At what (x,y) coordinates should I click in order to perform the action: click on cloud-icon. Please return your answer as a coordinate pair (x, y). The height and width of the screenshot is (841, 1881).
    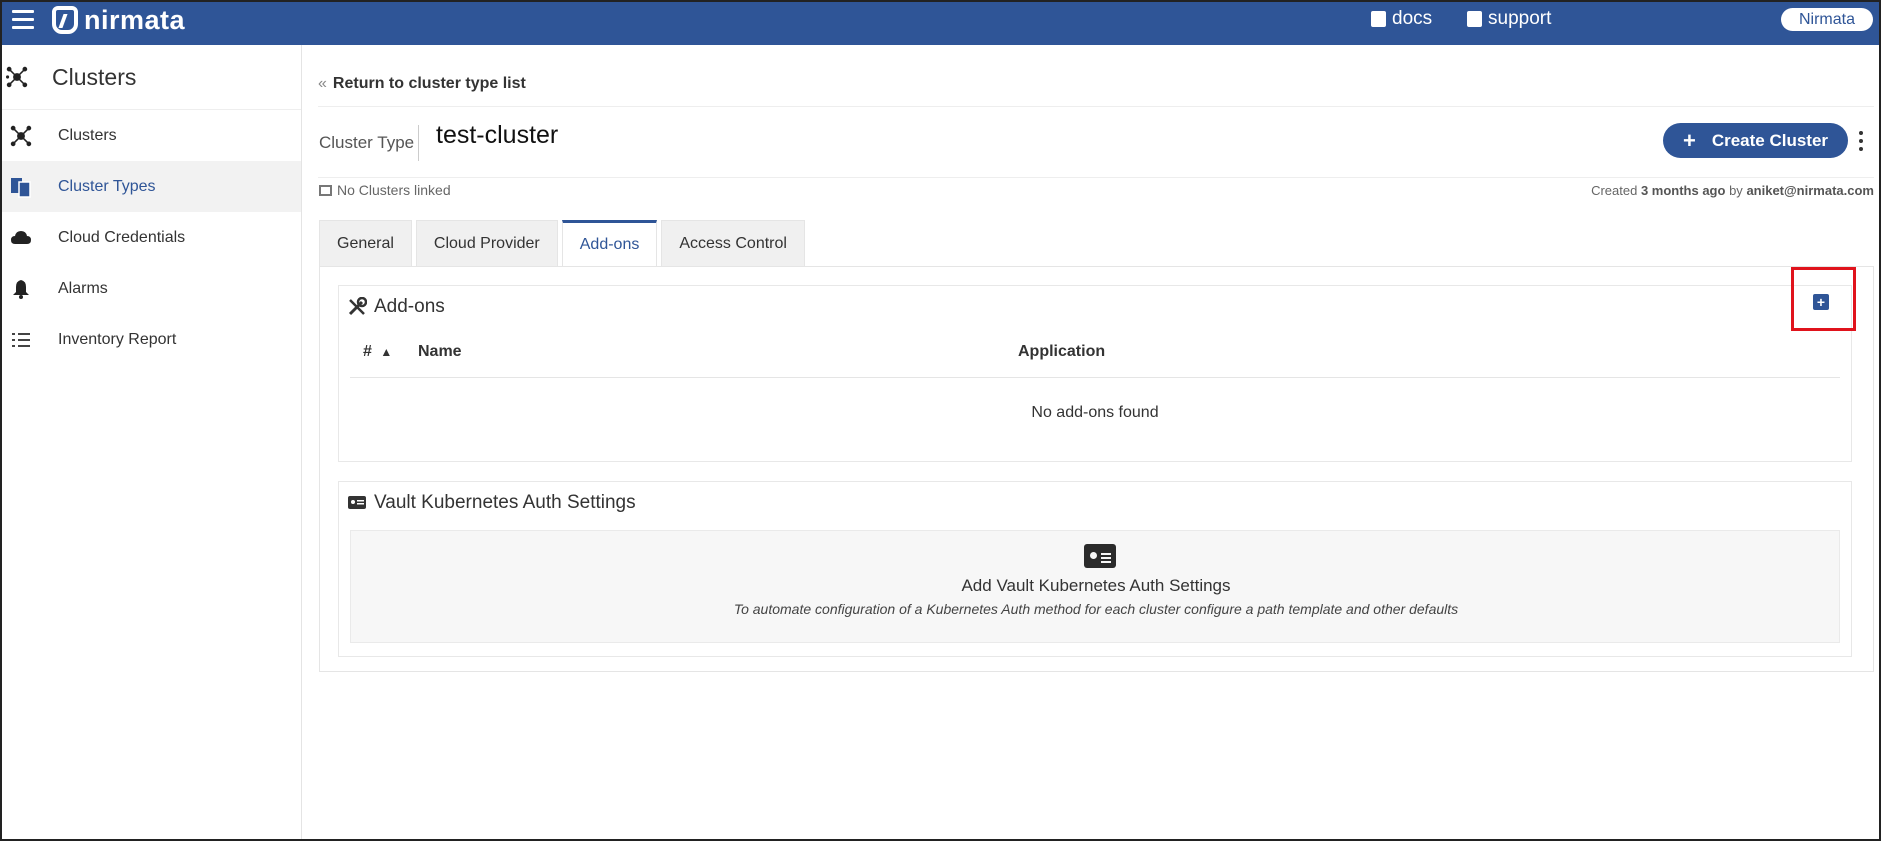
    Looking at the image, I should click on (21, 238).